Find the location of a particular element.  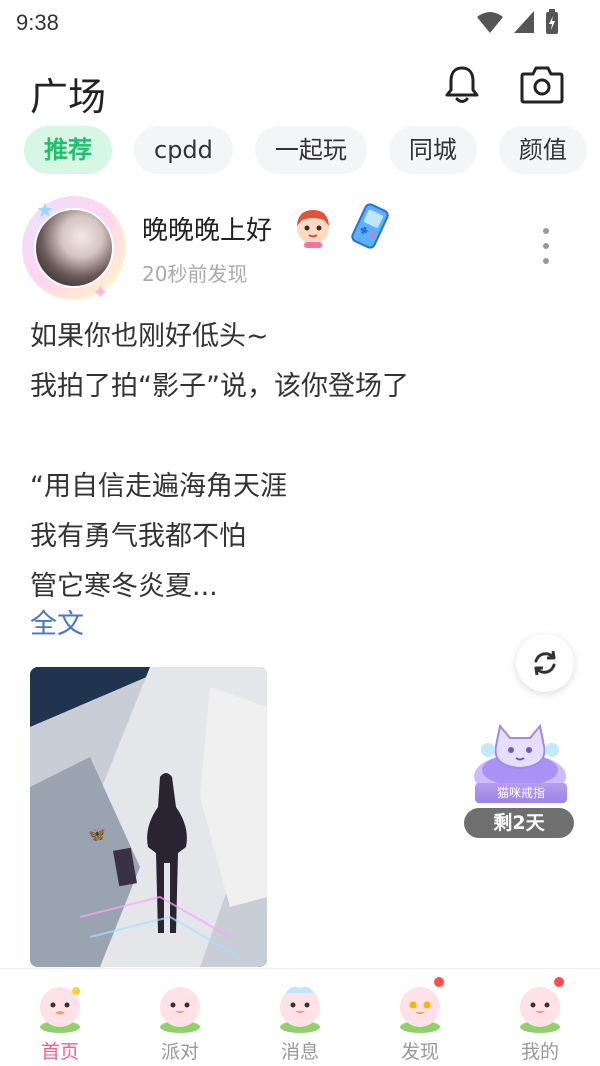

read-more-link: 全文 is located at coordinates (57, 621).